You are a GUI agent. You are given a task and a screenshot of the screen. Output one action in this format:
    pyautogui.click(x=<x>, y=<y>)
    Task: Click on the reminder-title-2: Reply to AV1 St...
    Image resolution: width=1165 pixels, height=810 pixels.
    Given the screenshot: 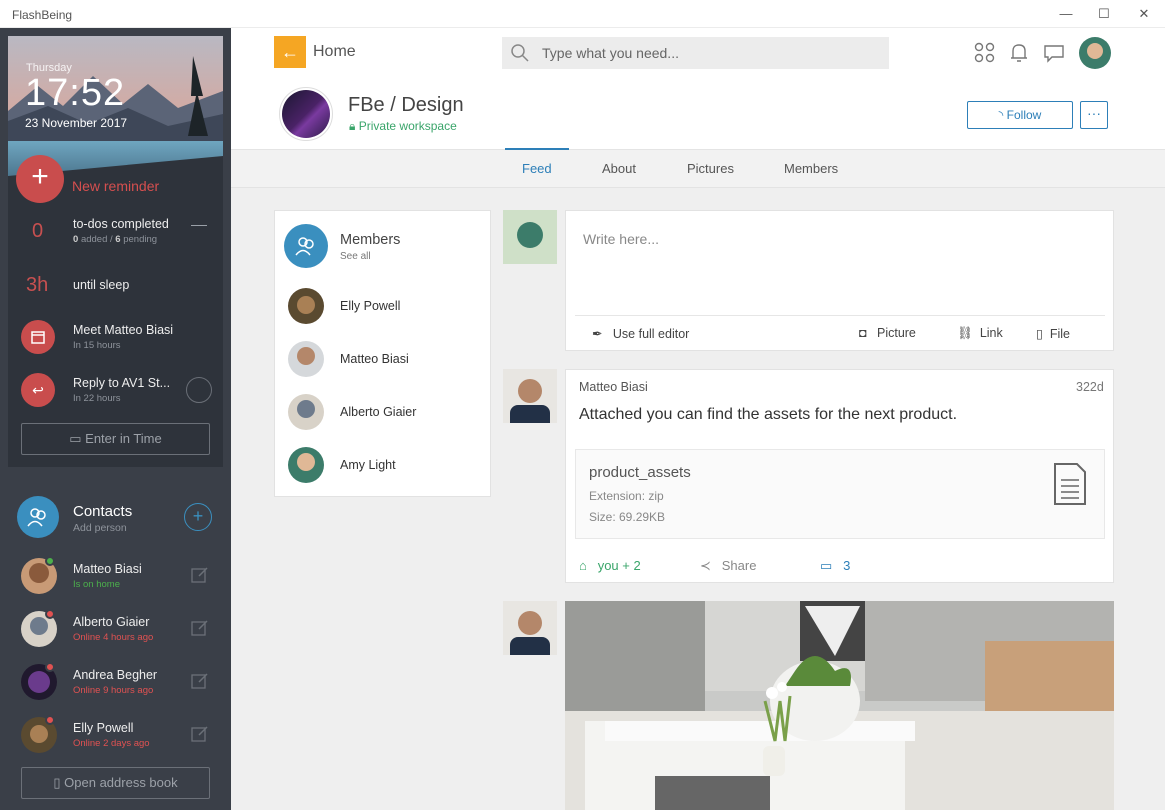 What is the action you would take?
    pyautogui.click(x=121, y=383)
    